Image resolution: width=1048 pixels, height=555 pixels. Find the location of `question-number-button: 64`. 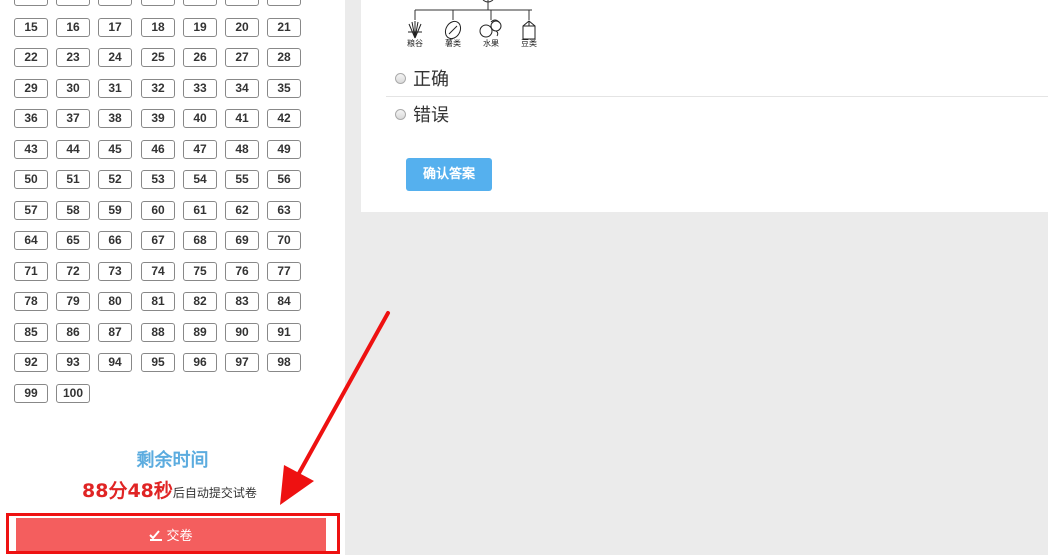

question-number-button: 64 is located at coordinates (31, 240).